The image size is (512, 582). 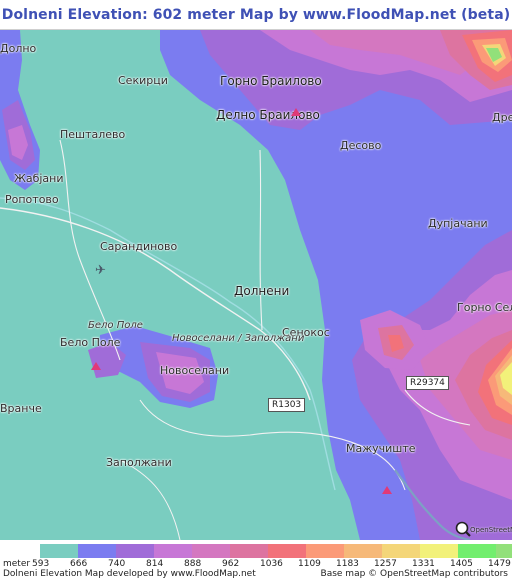 I want to click on place-sekirci: Секирци, so click(x=143, y=80).